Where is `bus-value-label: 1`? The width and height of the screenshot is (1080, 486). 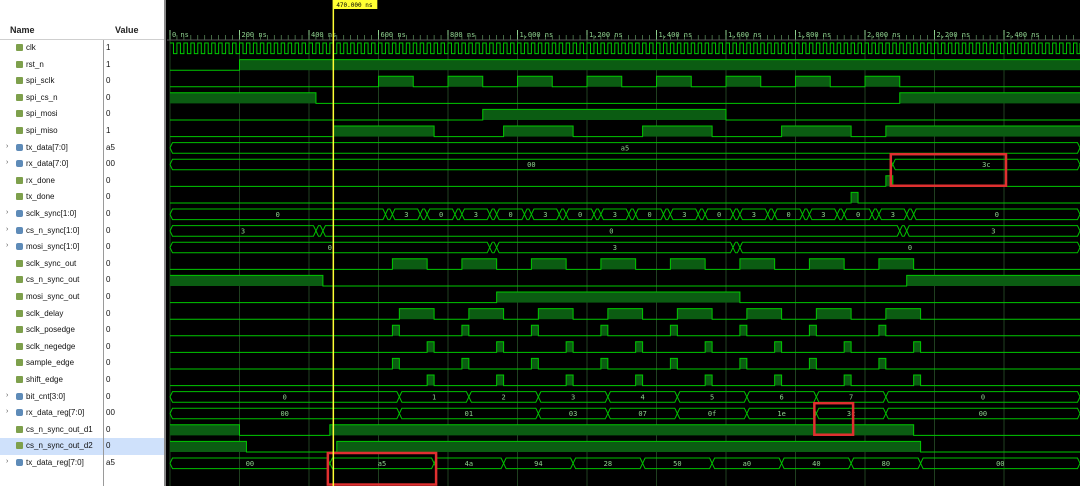 bus-value-label: 1 is located at coordinates (434, 397).